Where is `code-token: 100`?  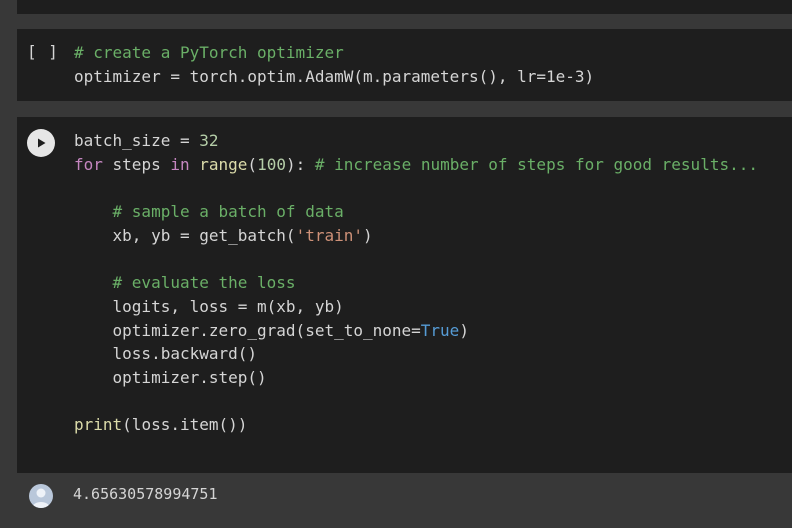 code-token: 100 is located at coordinates (271, 164).